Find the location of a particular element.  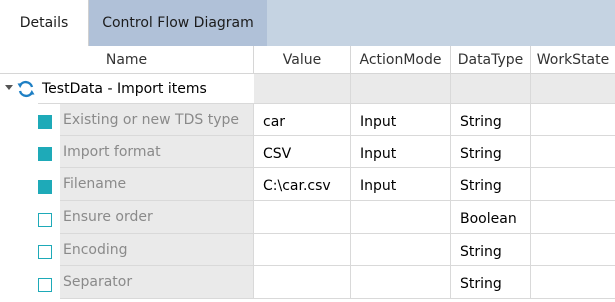

column-header-value: Value is located at coordinates (302, 60).